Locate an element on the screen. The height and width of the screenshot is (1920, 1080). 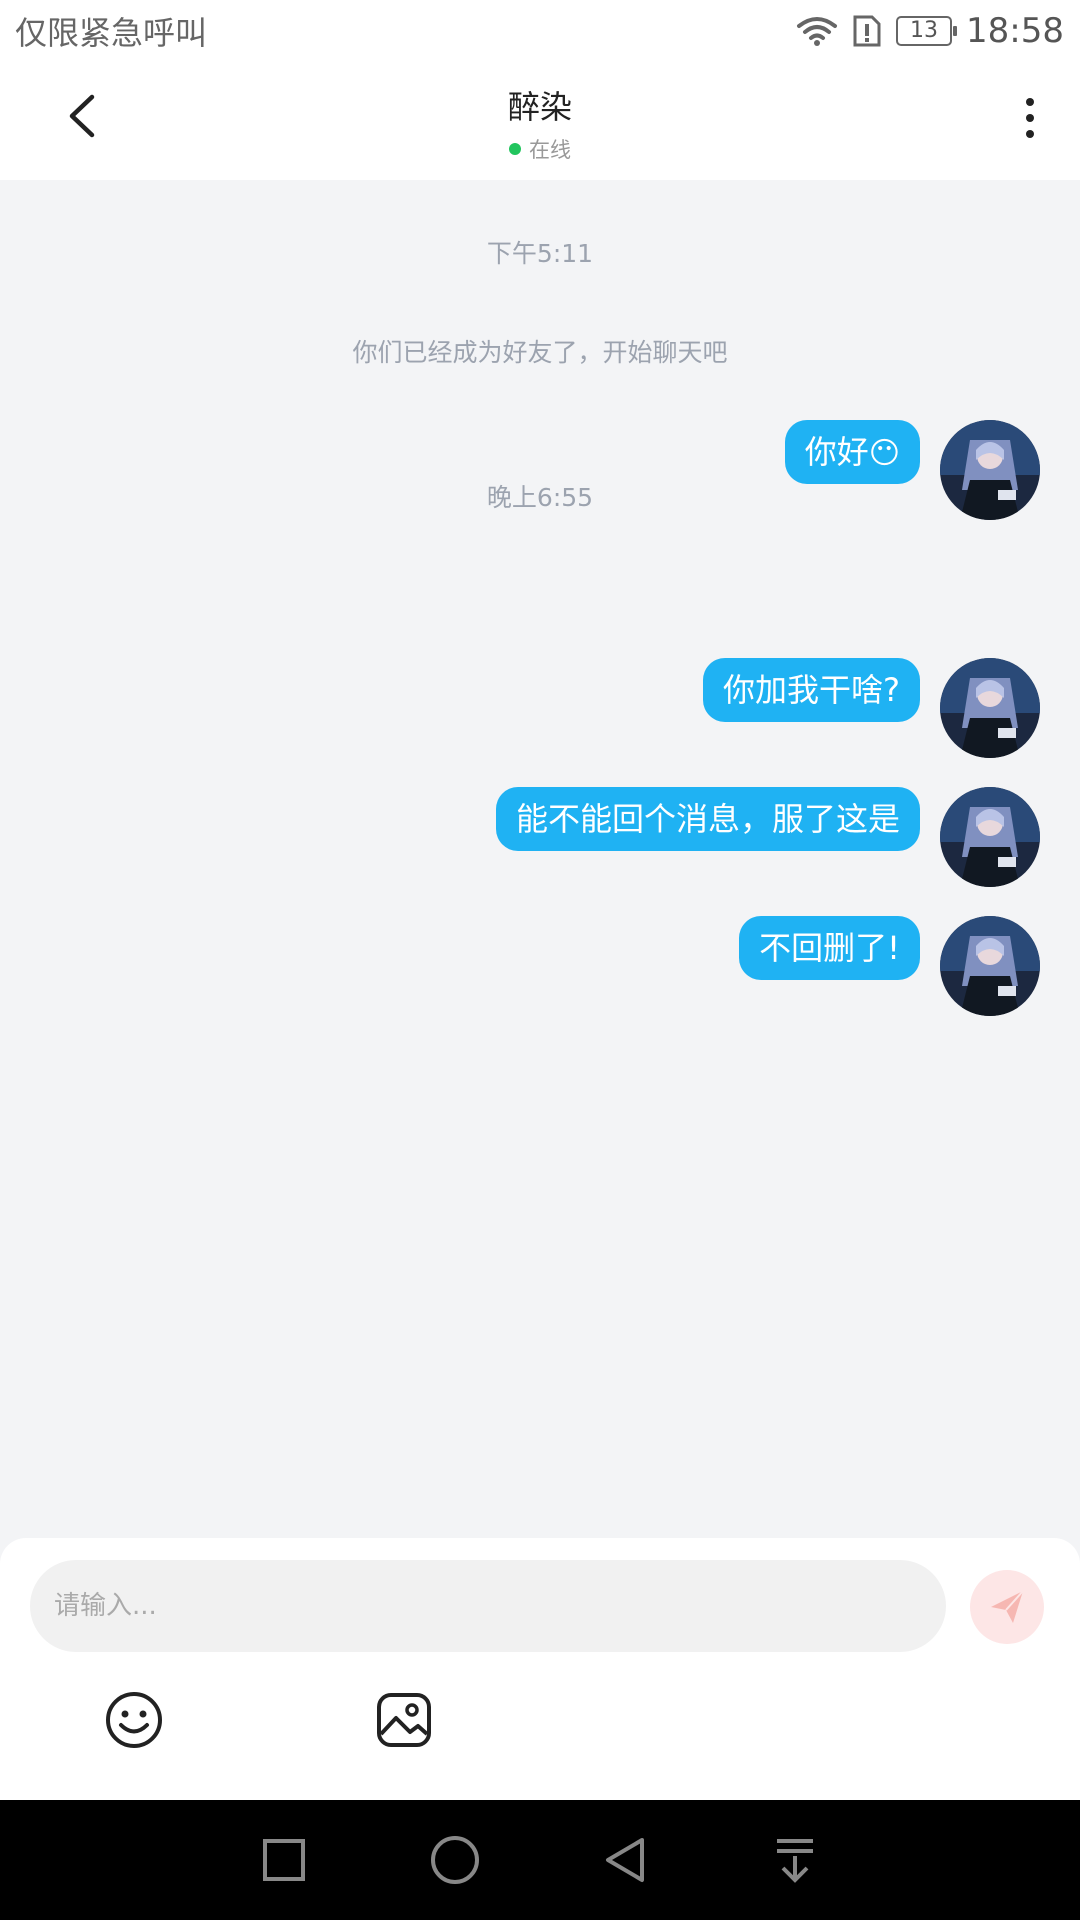
message-row: 能不能回个消息，服了这是 is located at coordinates (767, 837).